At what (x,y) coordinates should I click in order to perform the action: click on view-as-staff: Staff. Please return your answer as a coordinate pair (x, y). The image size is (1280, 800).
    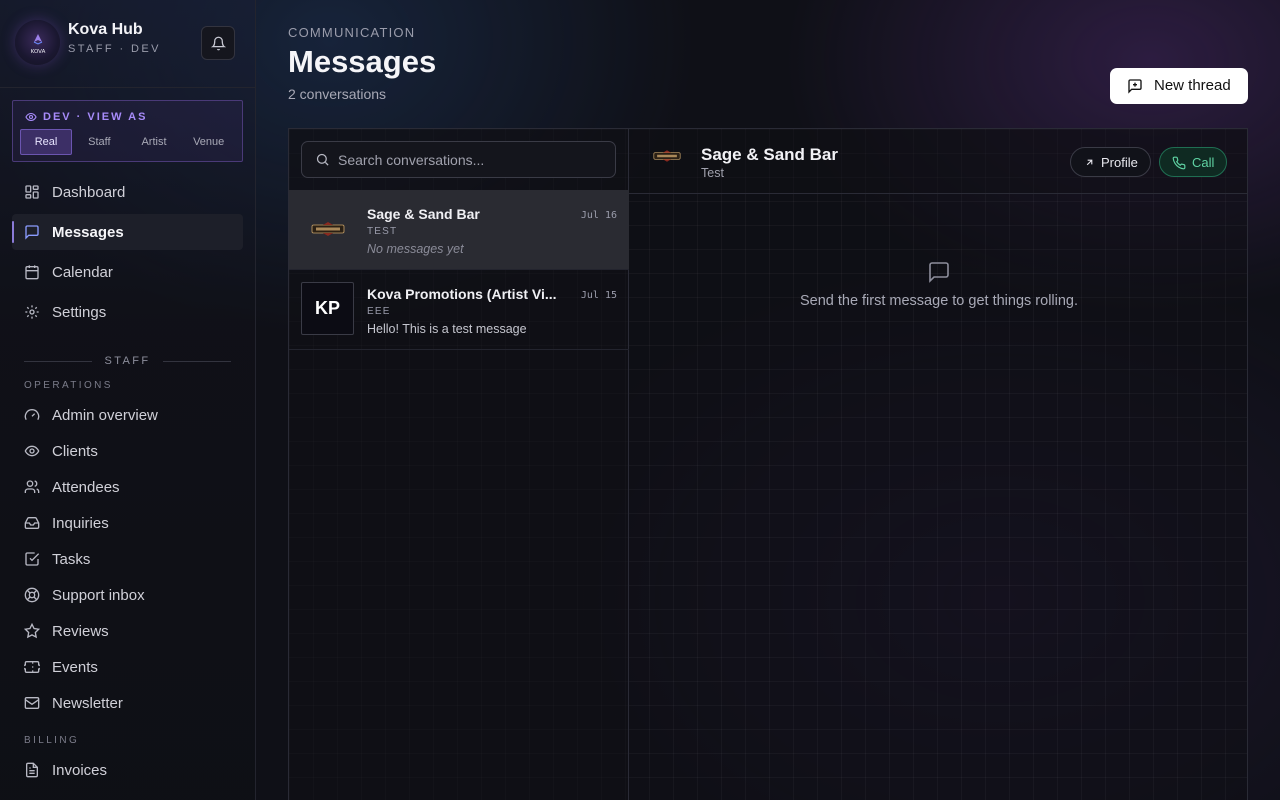
    Looking at the image, I should click on (99, 142).